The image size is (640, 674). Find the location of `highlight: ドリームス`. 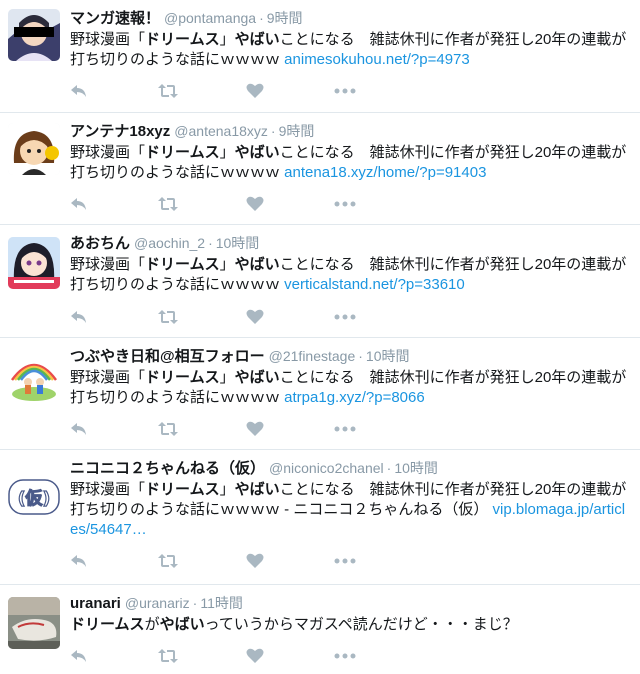

highlight: ドリームス is located at coordinates (182, 152).